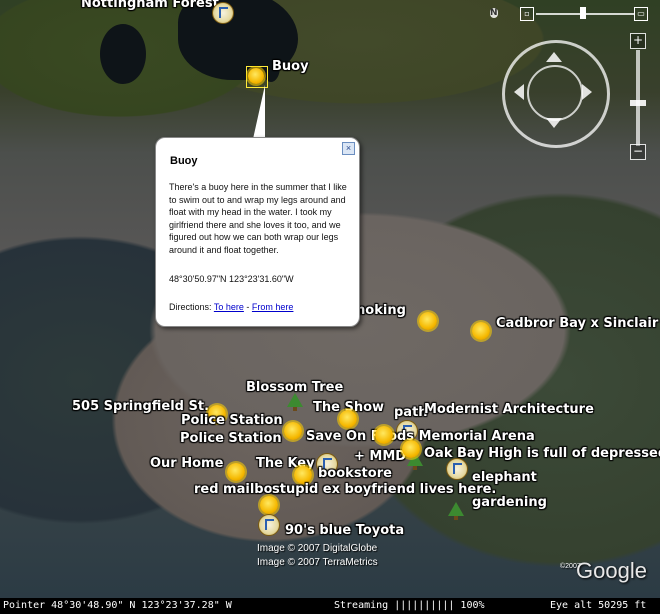 The height and width of the screenshot is (614, 660). Describe the element at coordinates (290, 66) in the screenshot. I see `place-label-buoy: Buoy` at that location.